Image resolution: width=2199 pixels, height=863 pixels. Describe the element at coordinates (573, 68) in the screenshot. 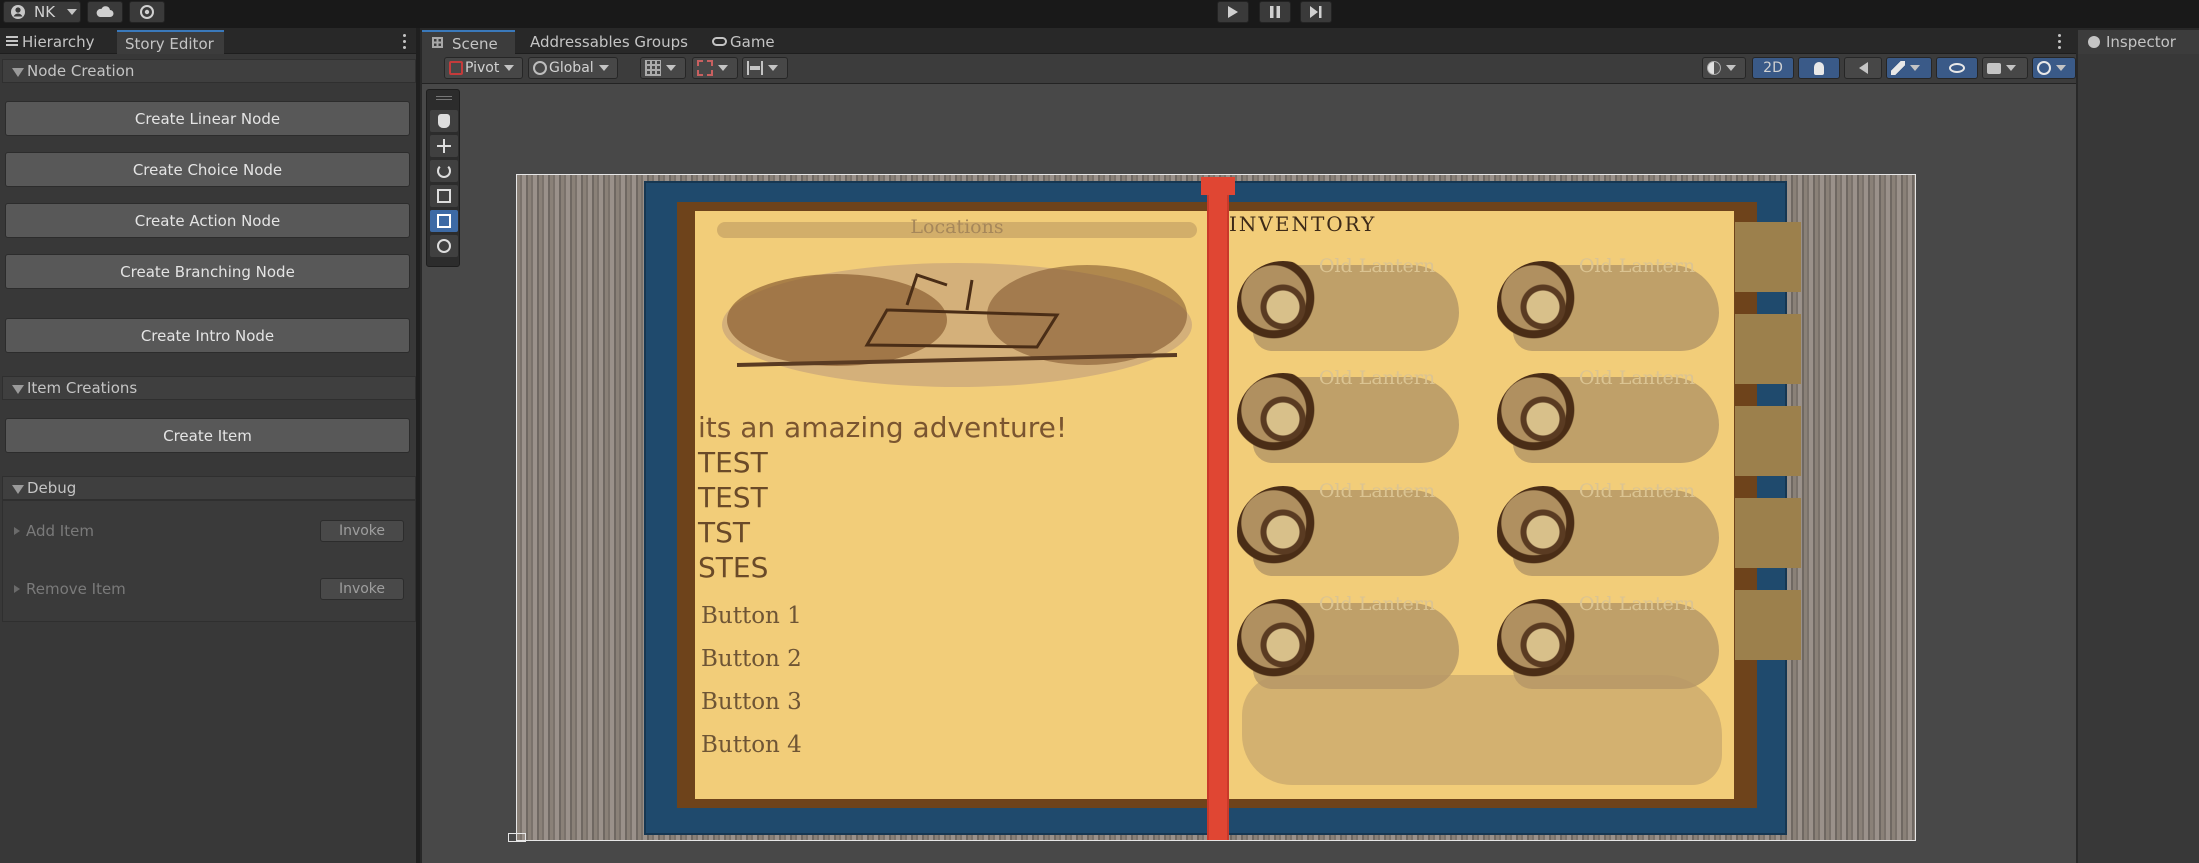

I see `global-dropdown: Global` at that location.